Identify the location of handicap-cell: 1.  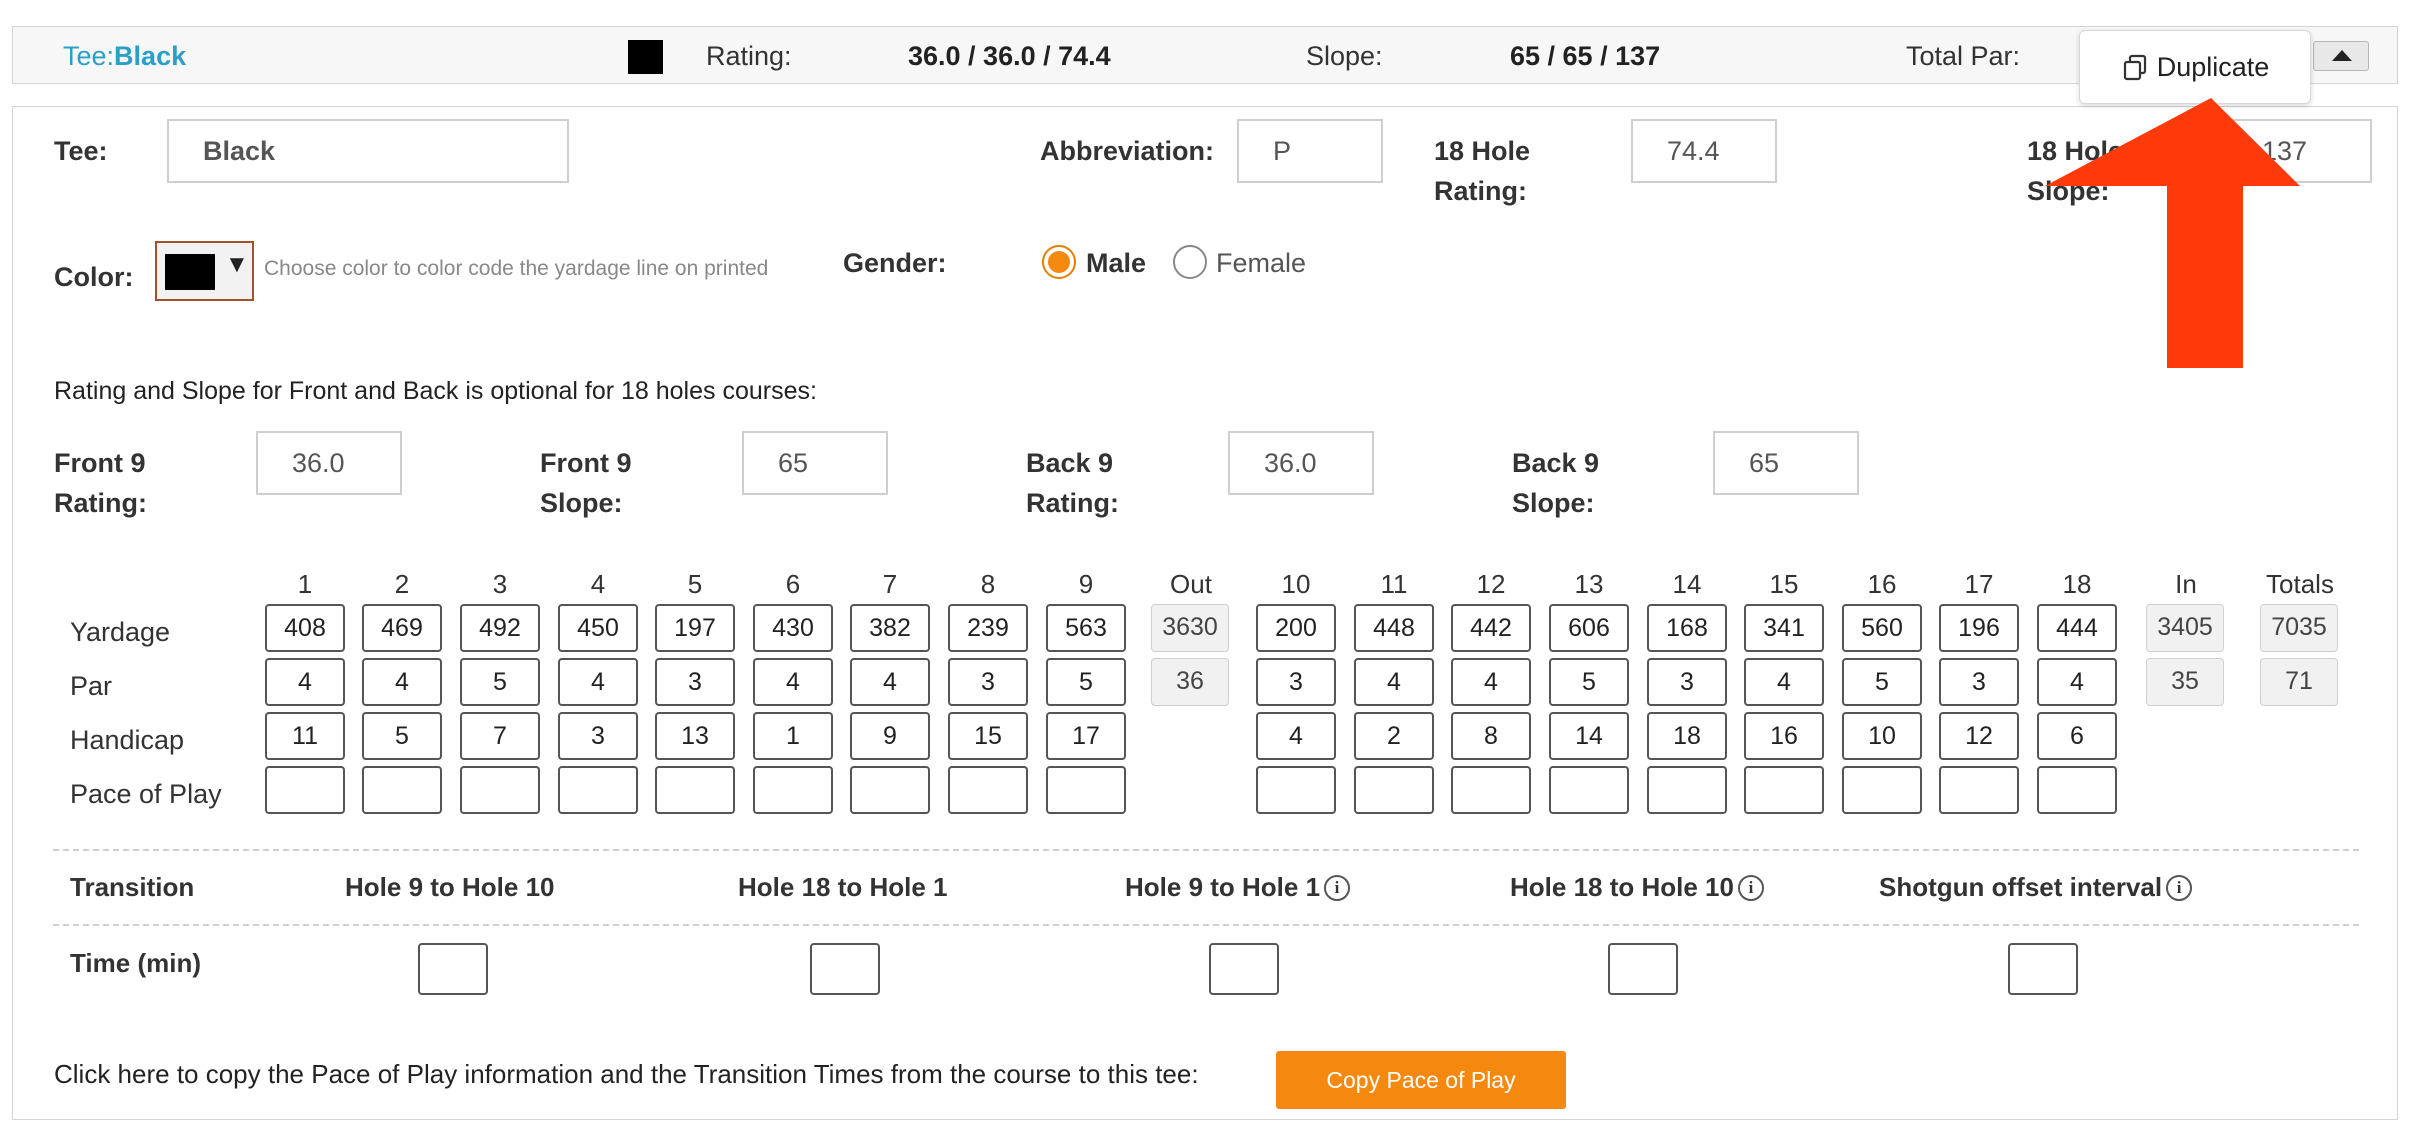
(793, 736).